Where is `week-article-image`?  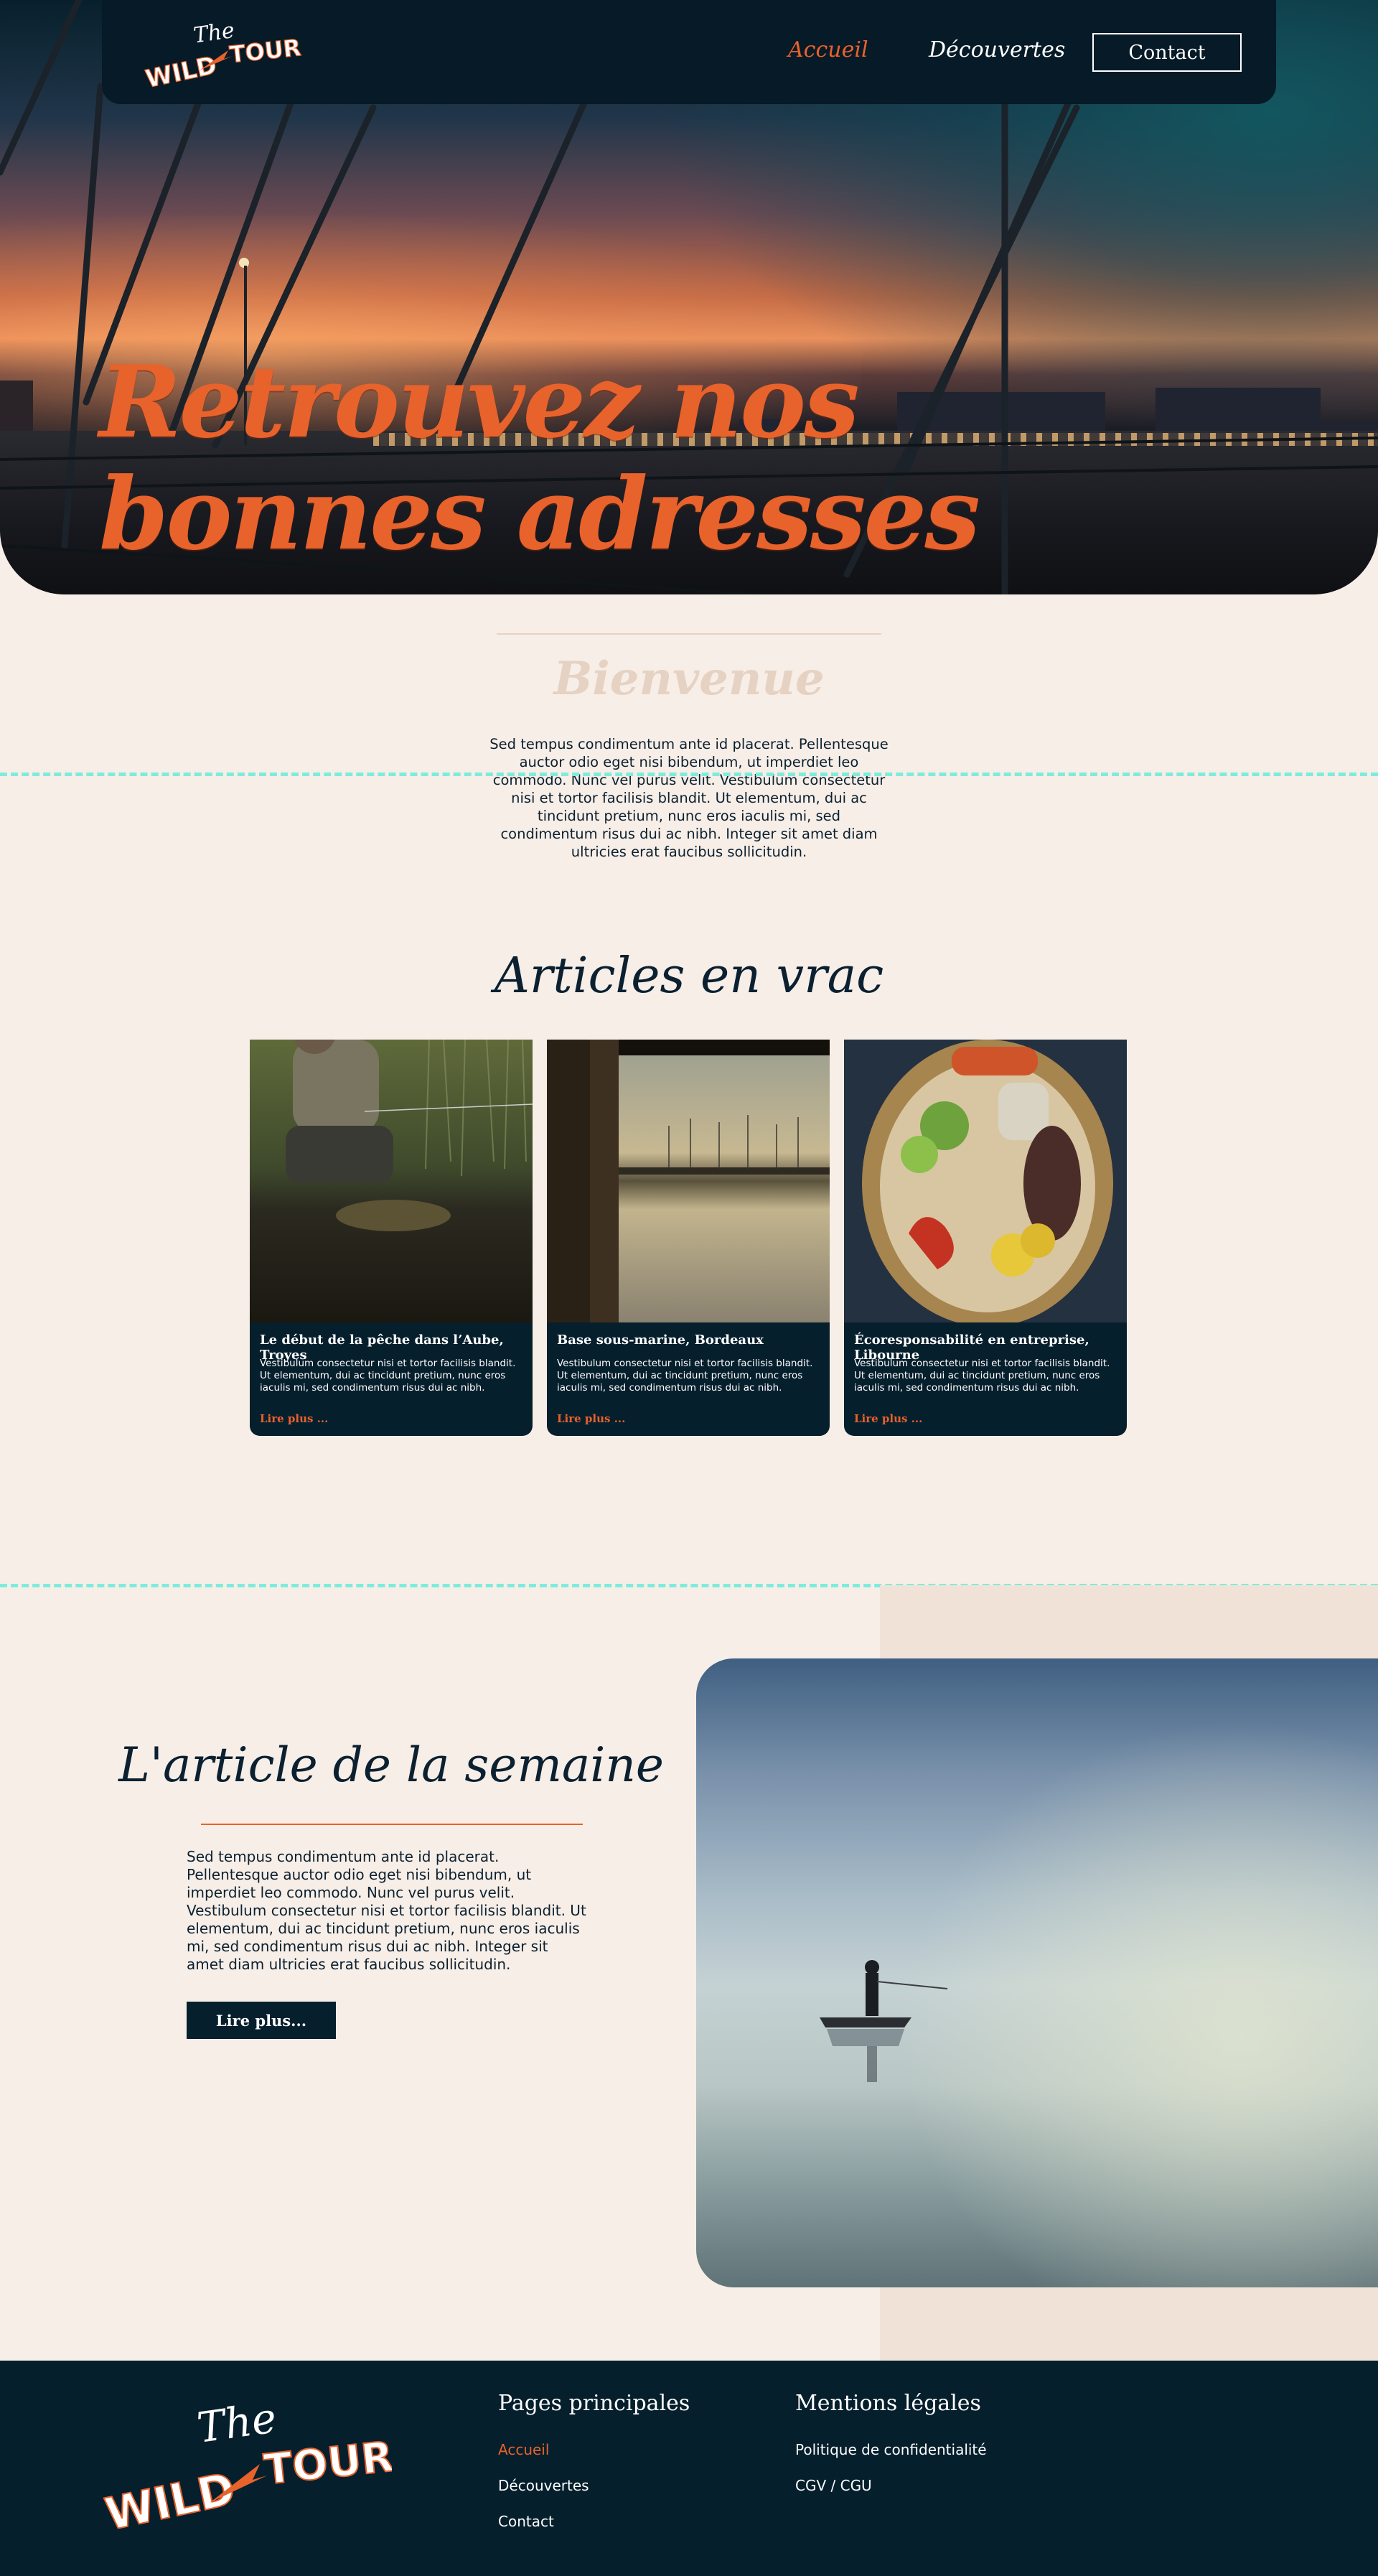
week-article-image is located at coordinates (1037, 1972).